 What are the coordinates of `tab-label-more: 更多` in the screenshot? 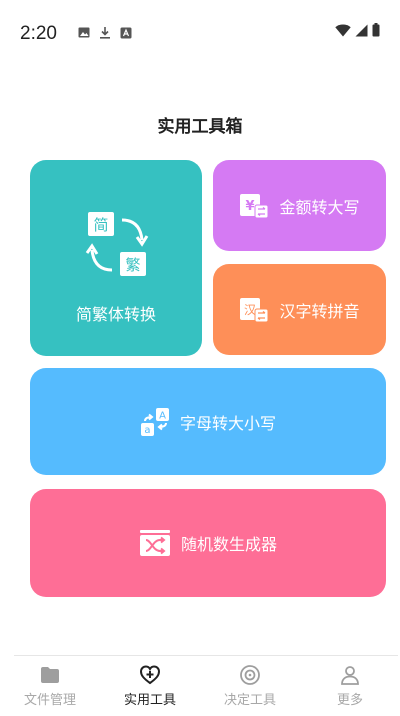 It's located at (349, 700).